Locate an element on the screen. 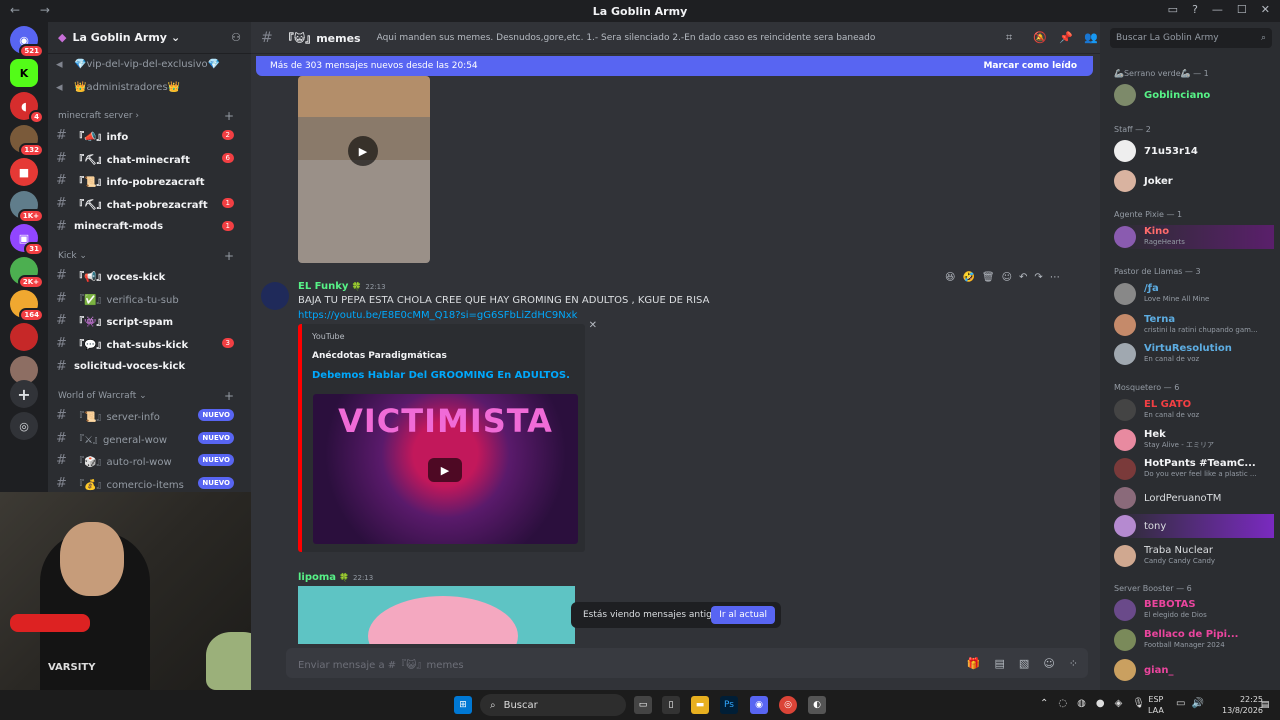 Image resolution: width=1280 pixels, height=720 pixels. reply-icon: ↶ is located at coordinates (1023, 277).